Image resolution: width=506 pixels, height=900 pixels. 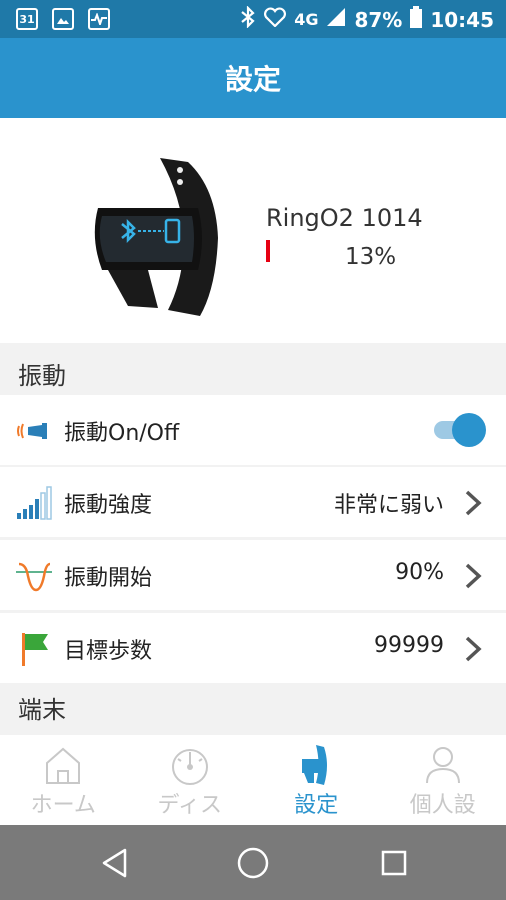 I want to click on home-icon, so click(x=63, y=765).